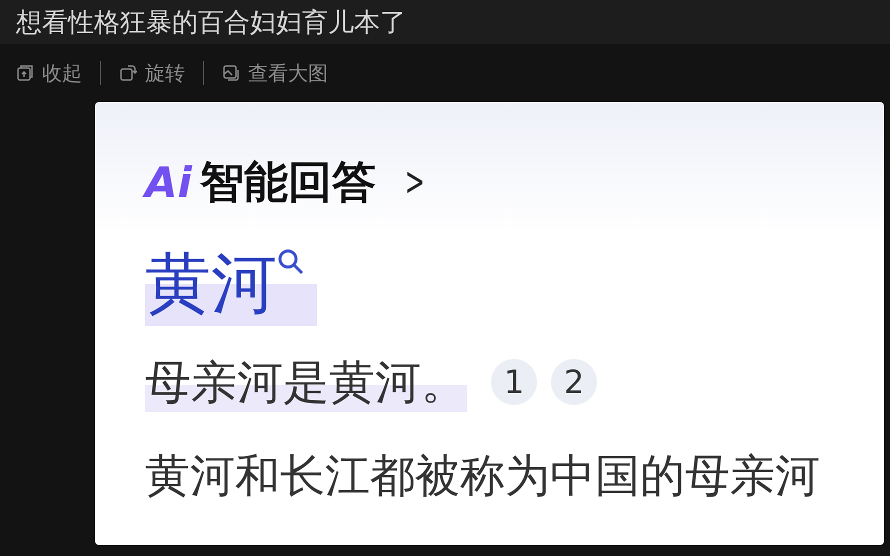 The height and width of the screenshot is (556, 890). I want to click on chevron-icon: >, so click(414, 182).